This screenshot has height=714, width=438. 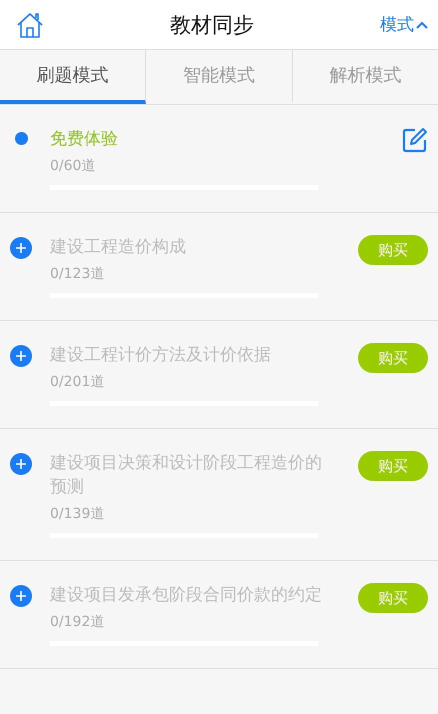 I want to click on question-count: 0/192道, so click(x=77, y=622).